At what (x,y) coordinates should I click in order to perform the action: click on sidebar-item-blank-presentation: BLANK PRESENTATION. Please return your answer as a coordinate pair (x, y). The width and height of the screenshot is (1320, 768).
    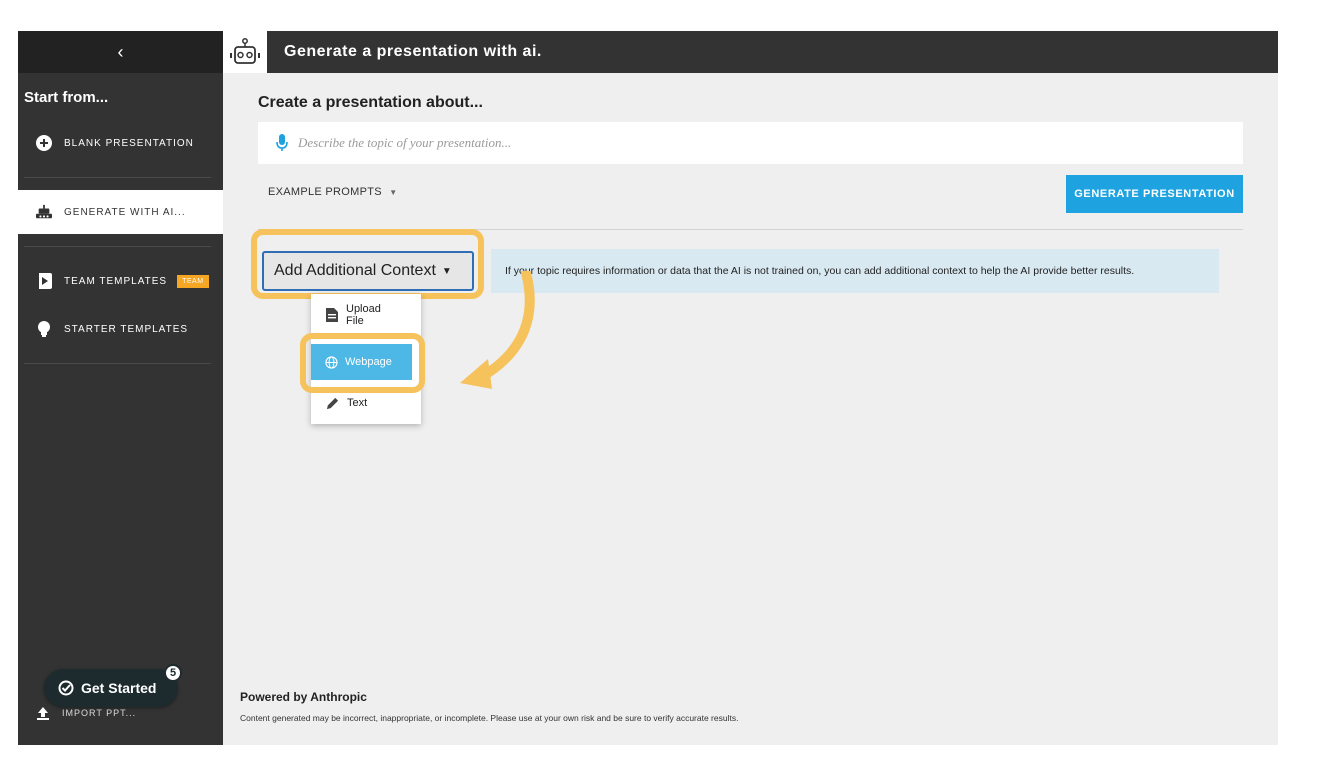
    Looking at the image, I should click on (120, 143).